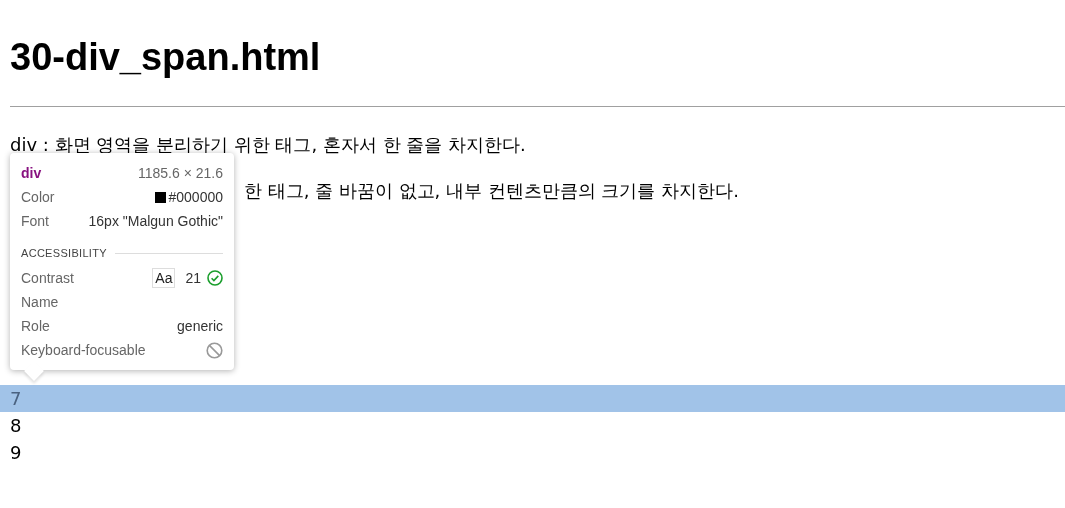  Describe the element at coordinates (47, 278) in the screenshot. I see `contrast-label: Contrast` at that location.